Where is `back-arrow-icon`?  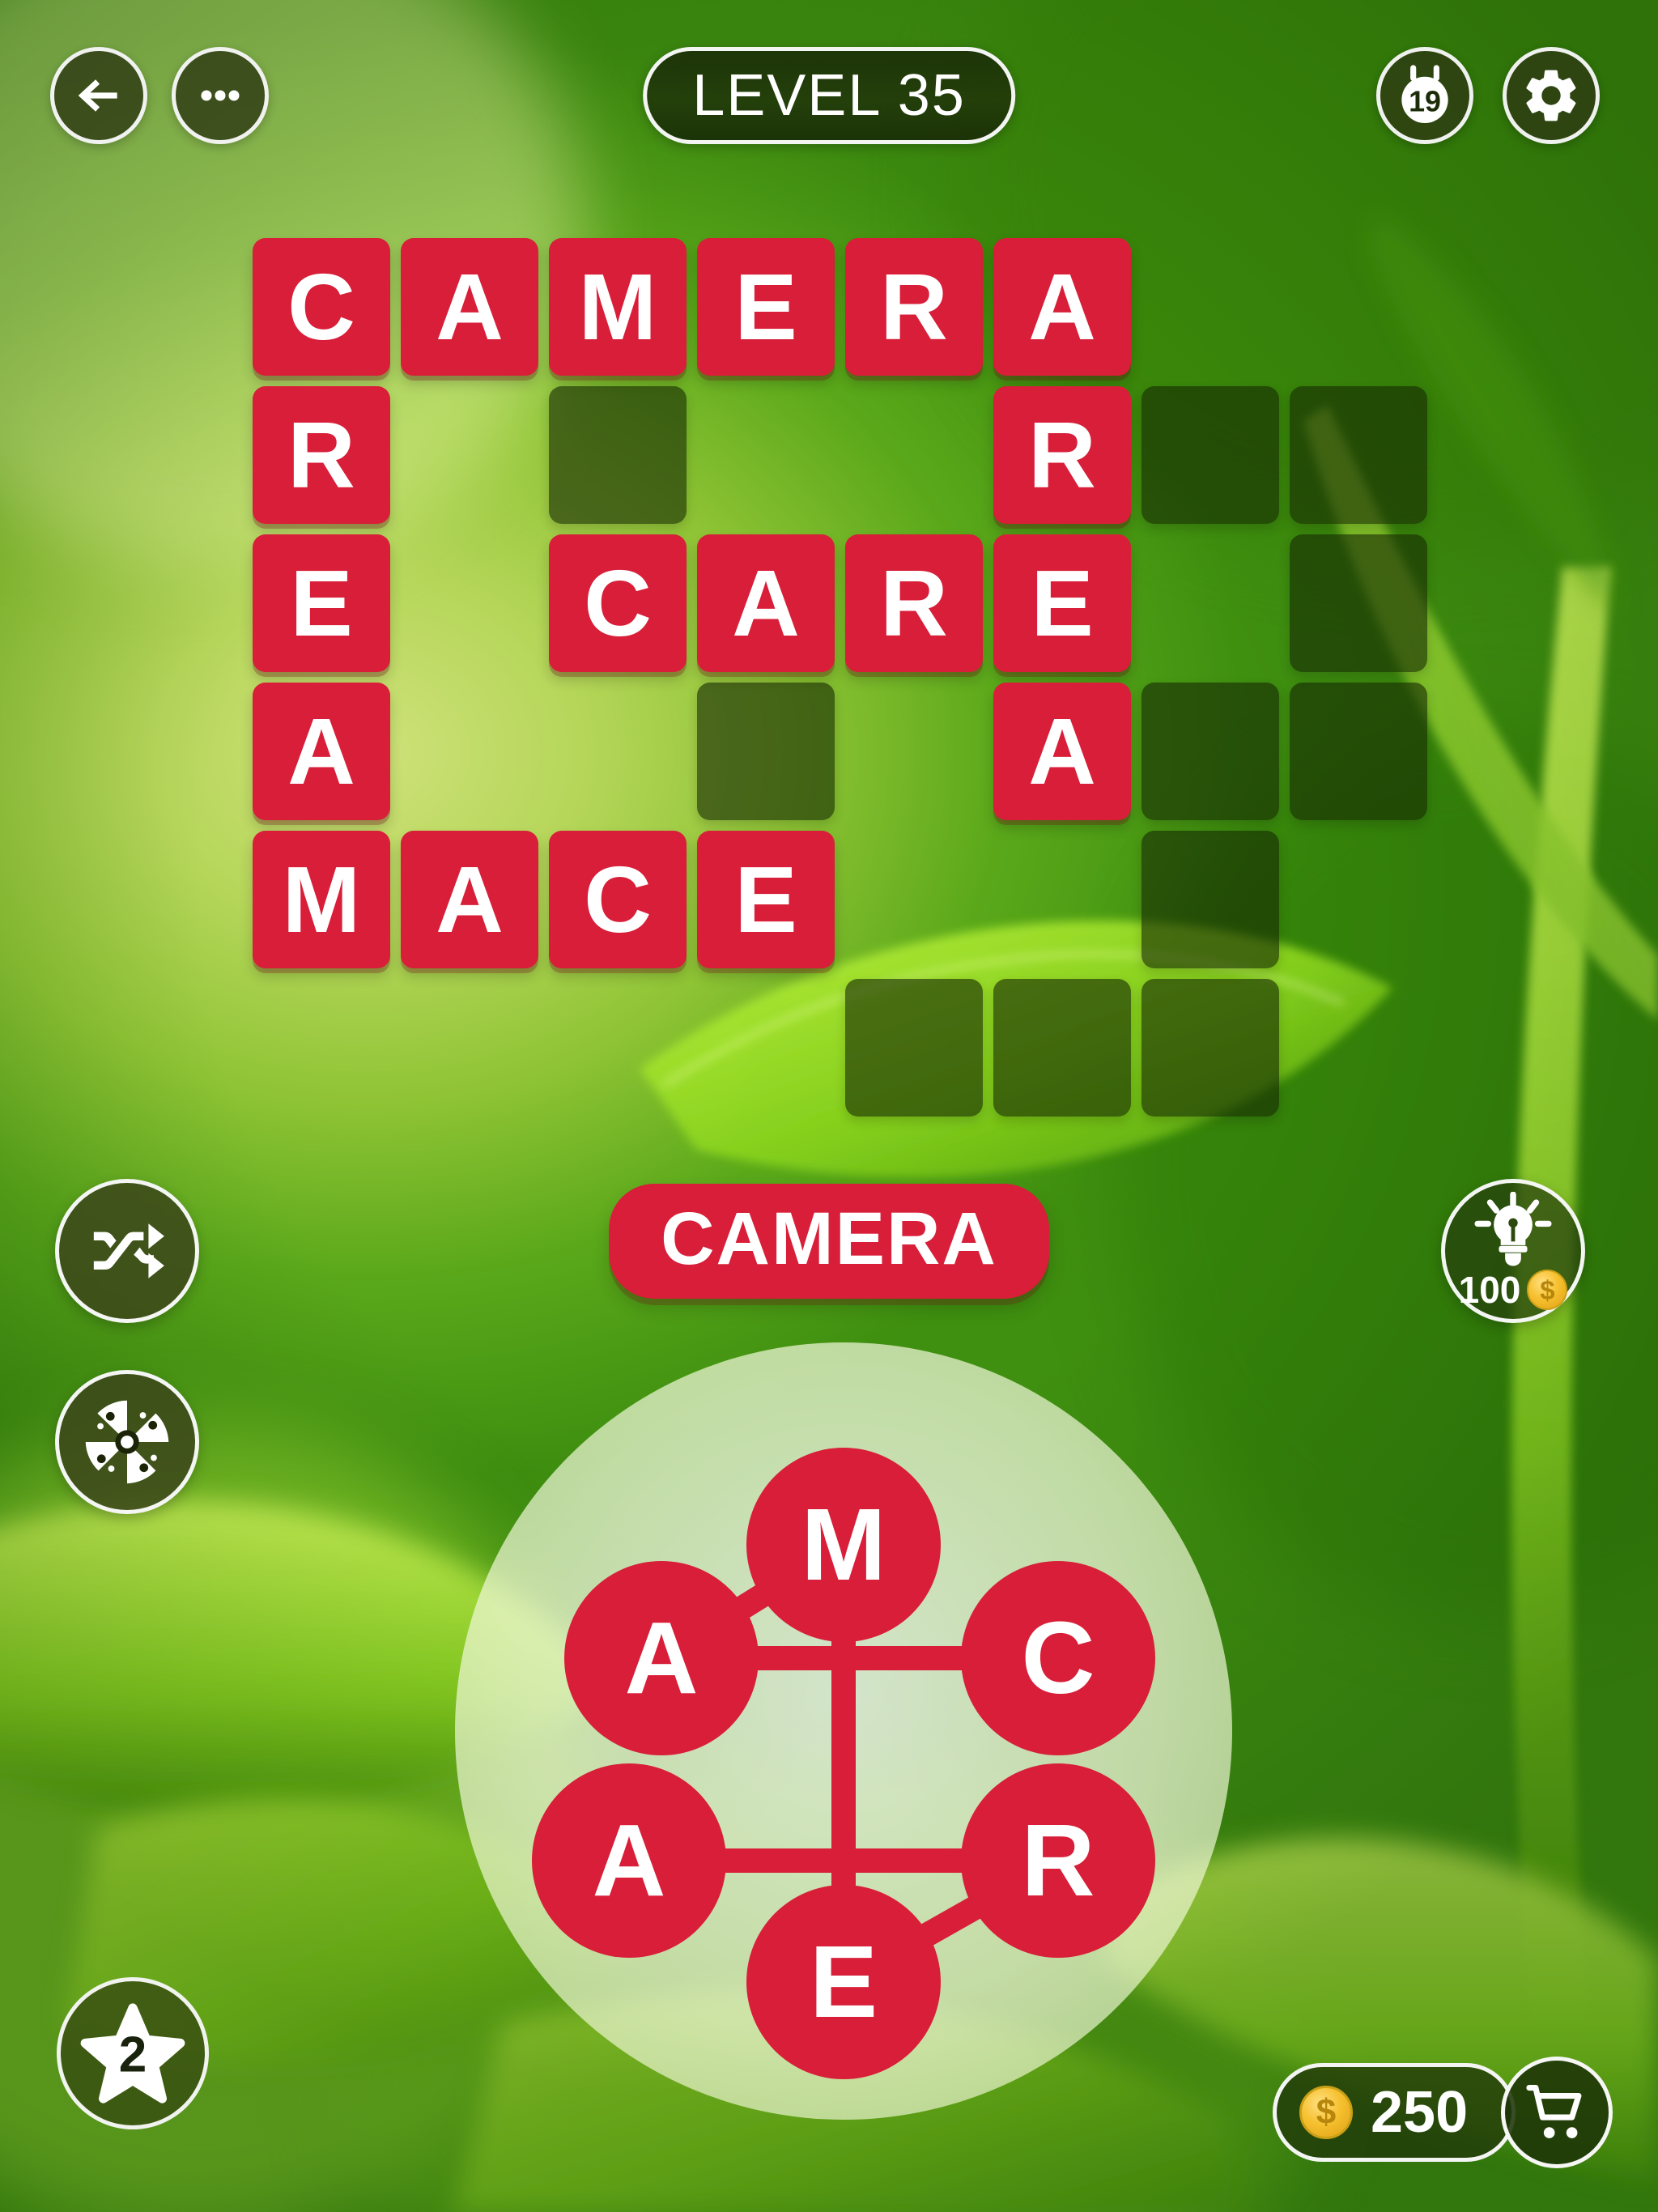 back-arrow-icon is located at coordinates (97, 96).